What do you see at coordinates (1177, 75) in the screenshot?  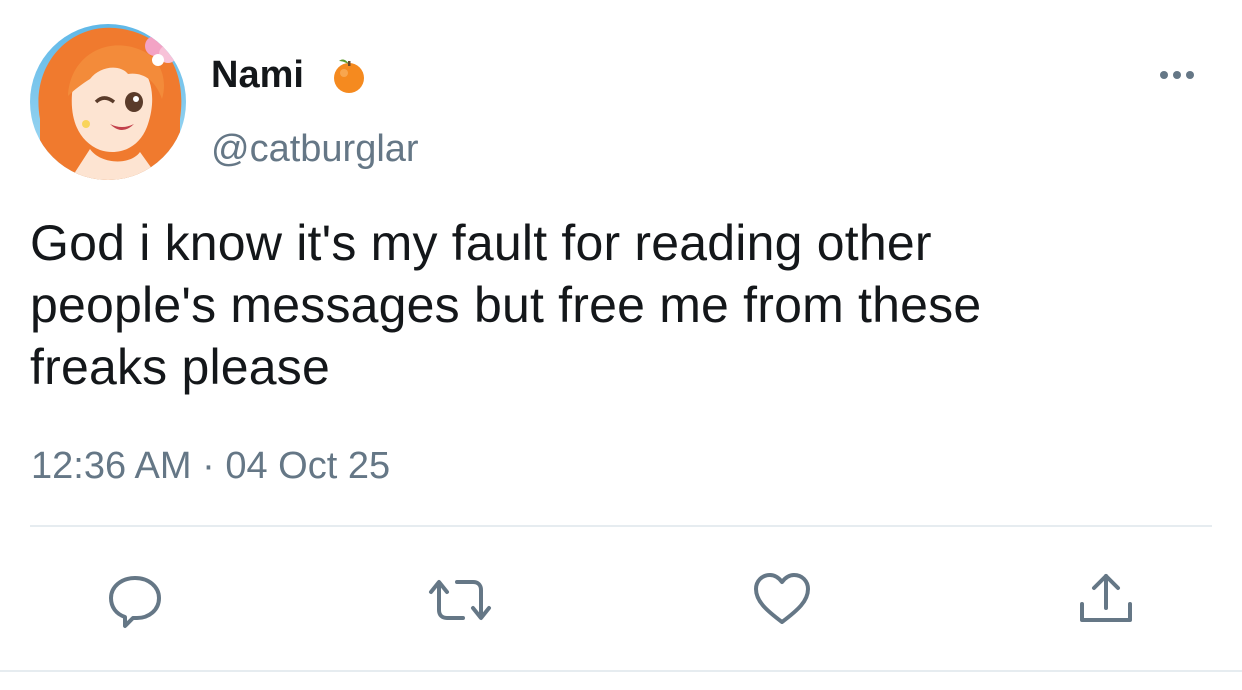 I see `more-options-icon` at bounding box center [1177, 75].